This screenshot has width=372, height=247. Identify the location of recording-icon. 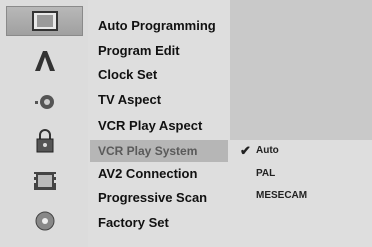
(44, 181).